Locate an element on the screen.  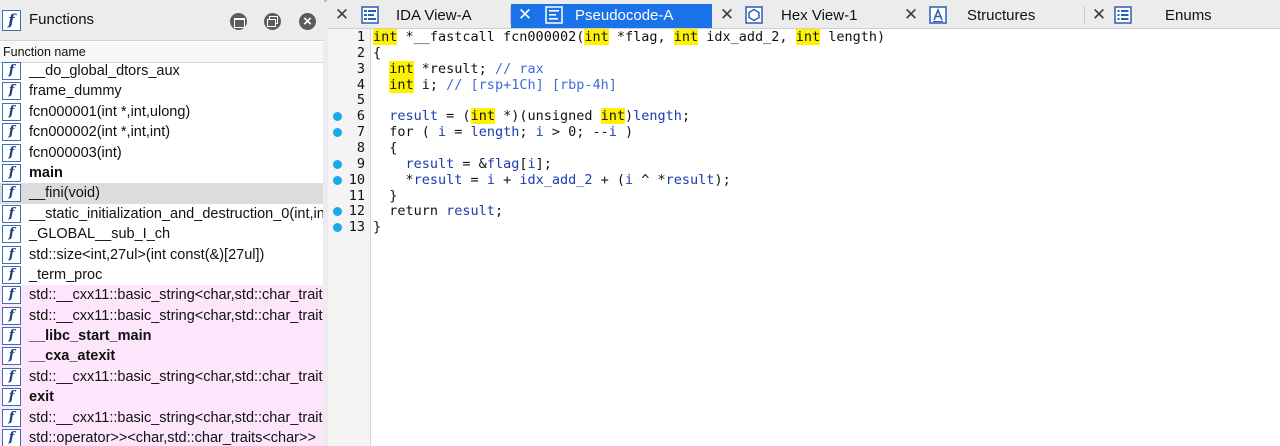
code-line: int i; // [rsp+1Ch] [rbp-4h] is located at coordinates (495, 84).